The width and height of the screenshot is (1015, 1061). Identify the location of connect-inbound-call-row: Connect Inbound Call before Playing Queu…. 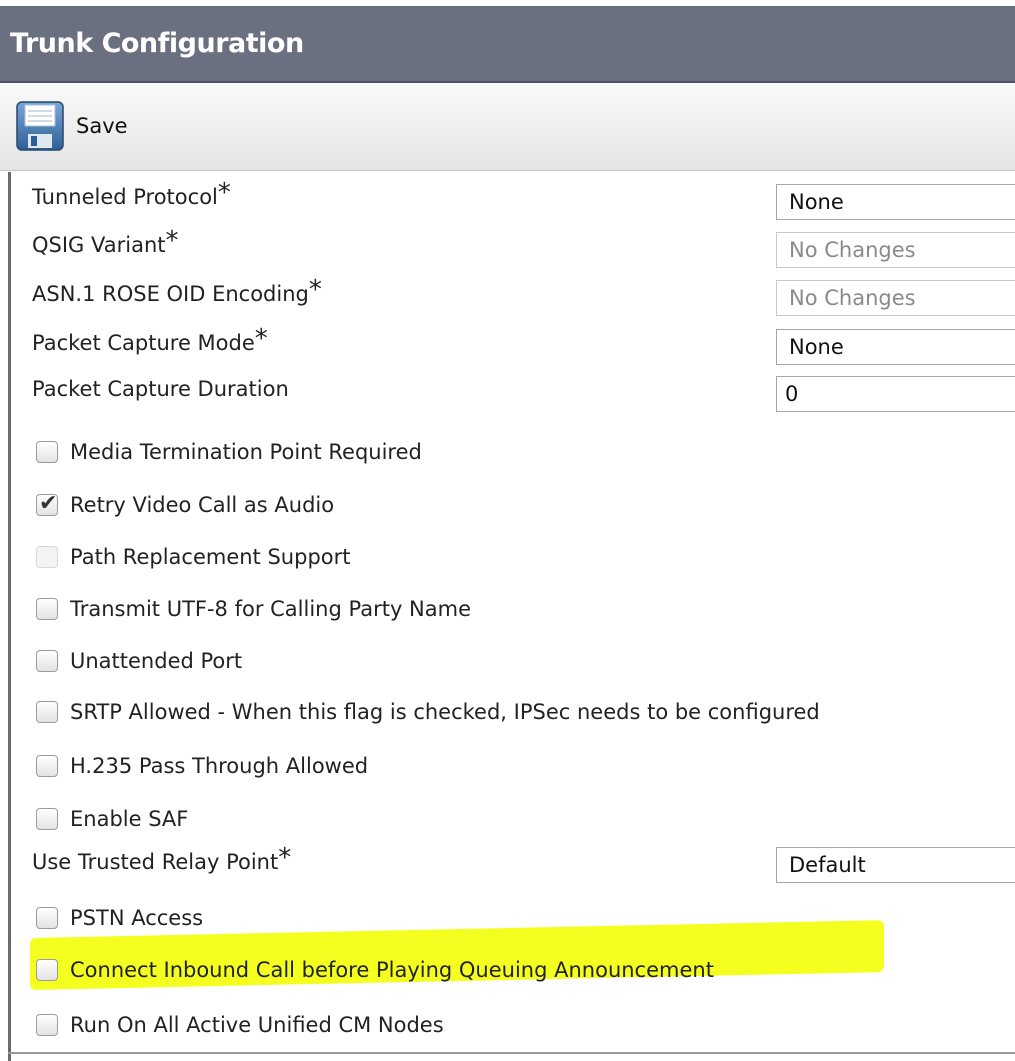
(375, 970).